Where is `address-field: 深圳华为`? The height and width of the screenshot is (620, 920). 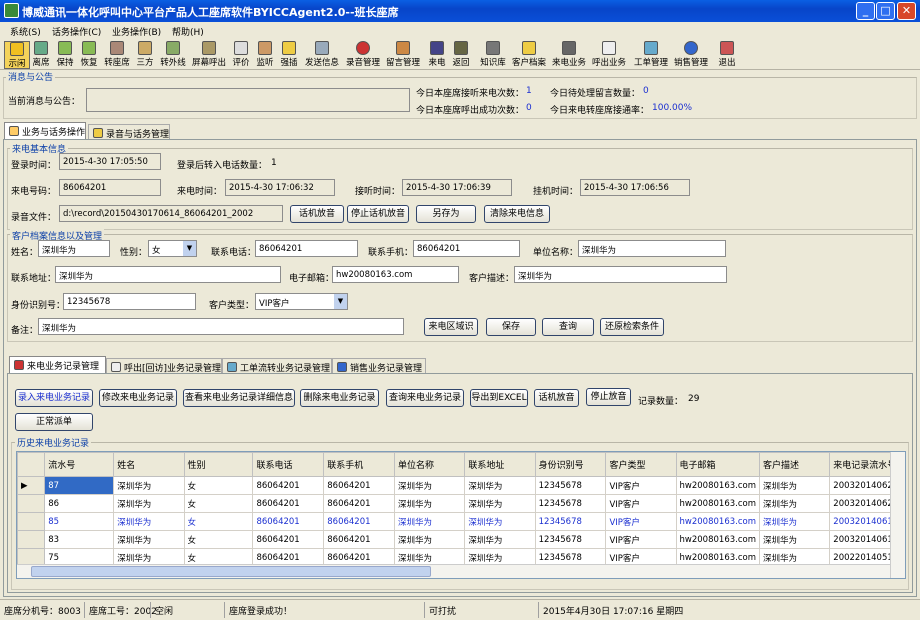 address-field: 深圳华为 is located at coordinates (168, 274).